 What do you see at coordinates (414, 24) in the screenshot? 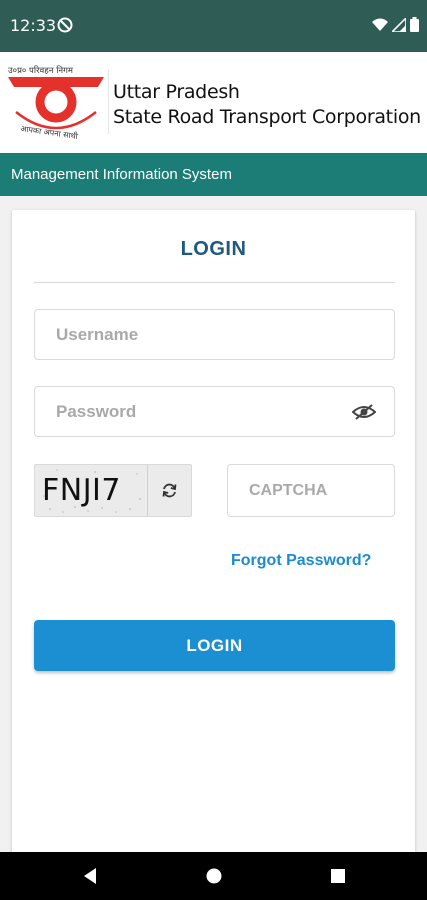
I see `battery-icon` at bounding box center [414, 24].